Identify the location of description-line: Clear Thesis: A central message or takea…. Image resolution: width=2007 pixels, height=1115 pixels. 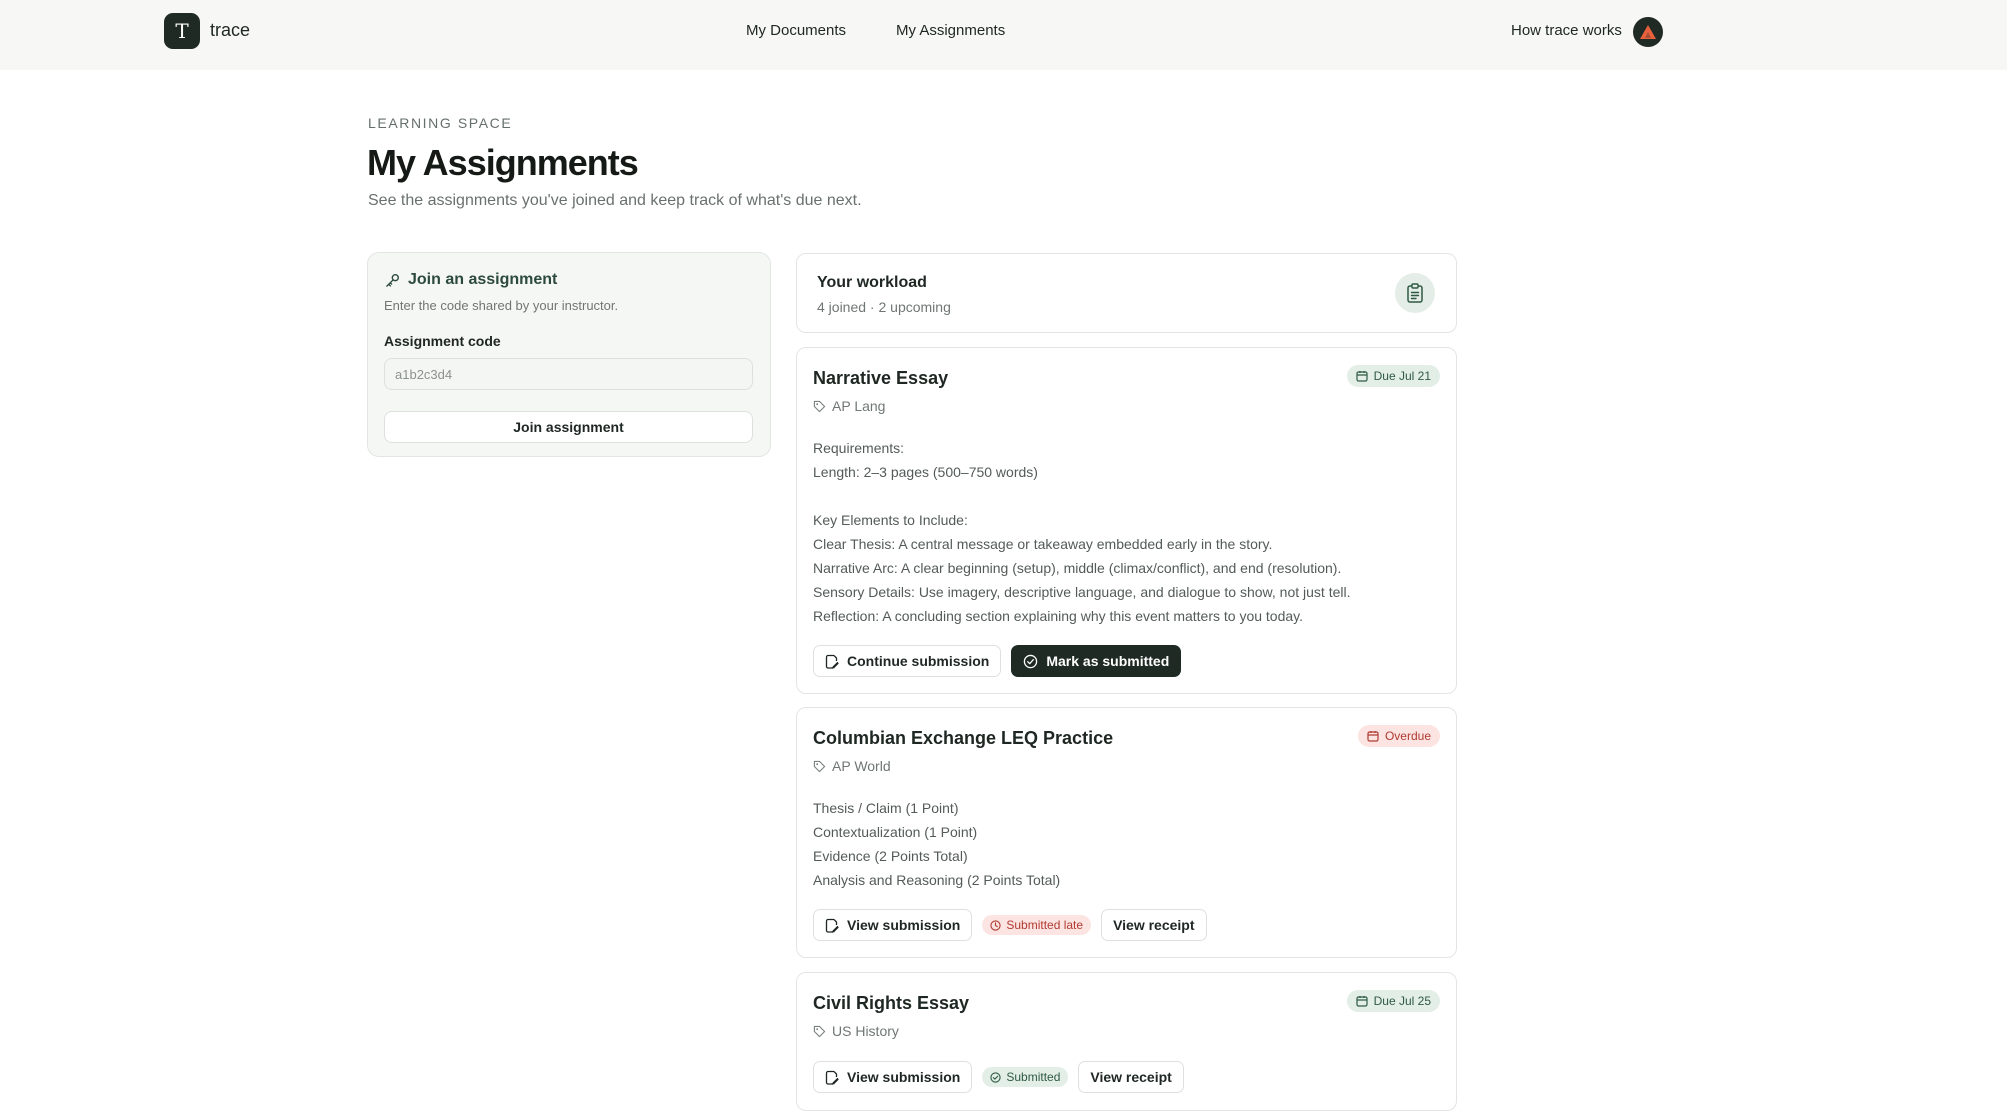
(1043, 544).